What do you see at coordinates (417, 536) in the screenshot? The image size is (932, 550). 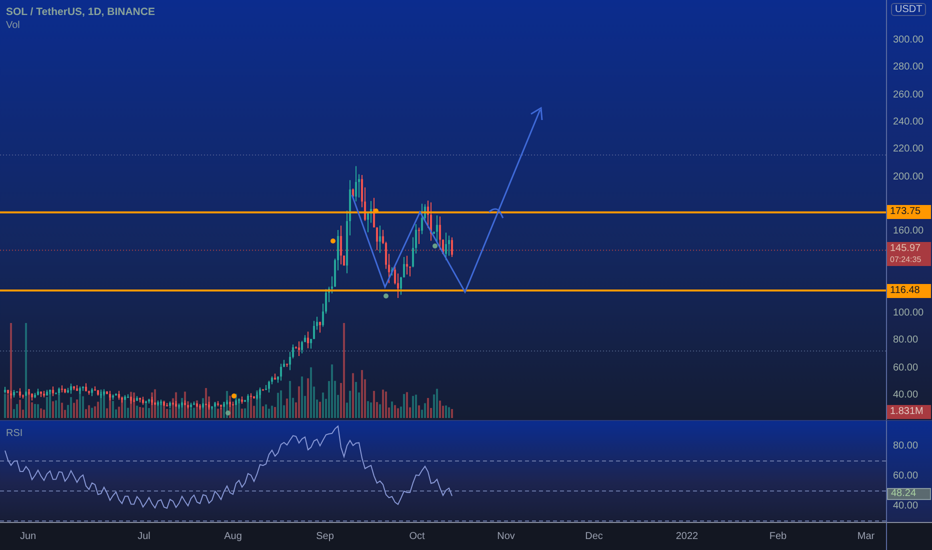 I see `time-tick: Oct` at bounding box center [417, 536].